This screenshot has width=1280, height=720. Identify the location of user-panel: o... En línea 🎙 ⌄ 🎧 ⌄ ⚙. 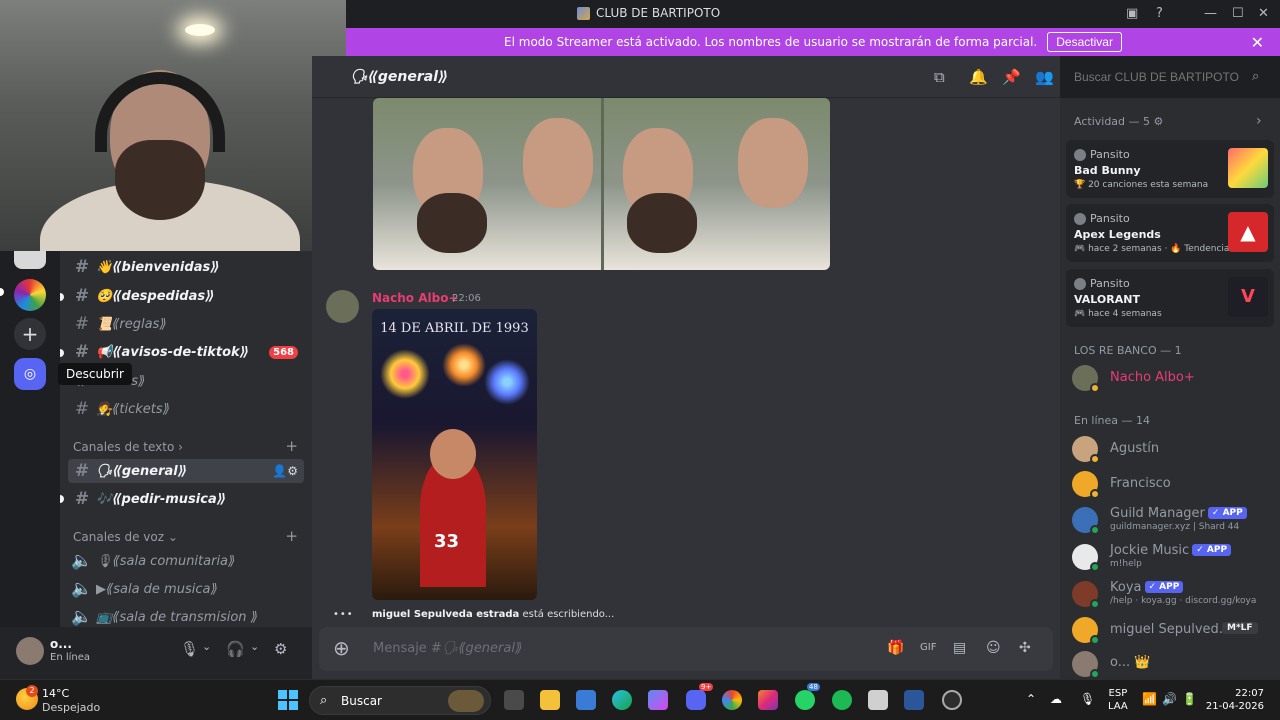
(156, 653).